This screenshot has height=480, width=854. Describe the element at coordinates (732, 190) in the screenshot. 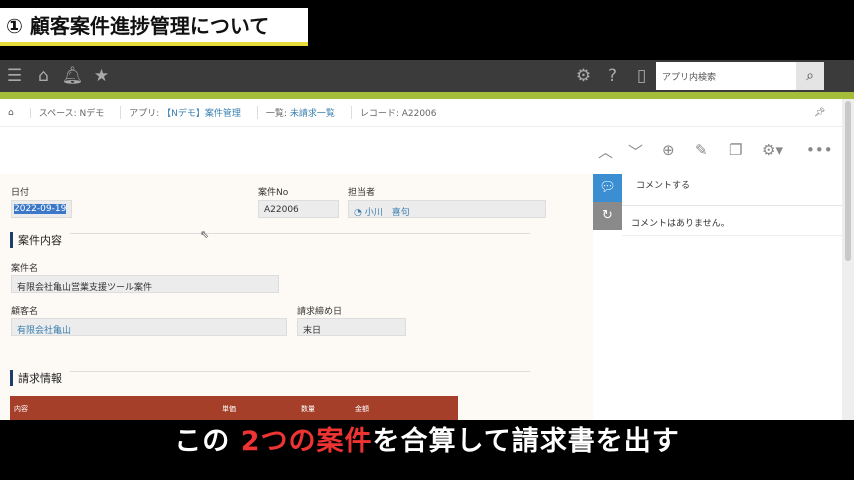

I see `post-comment-button: コメントする` at that location.